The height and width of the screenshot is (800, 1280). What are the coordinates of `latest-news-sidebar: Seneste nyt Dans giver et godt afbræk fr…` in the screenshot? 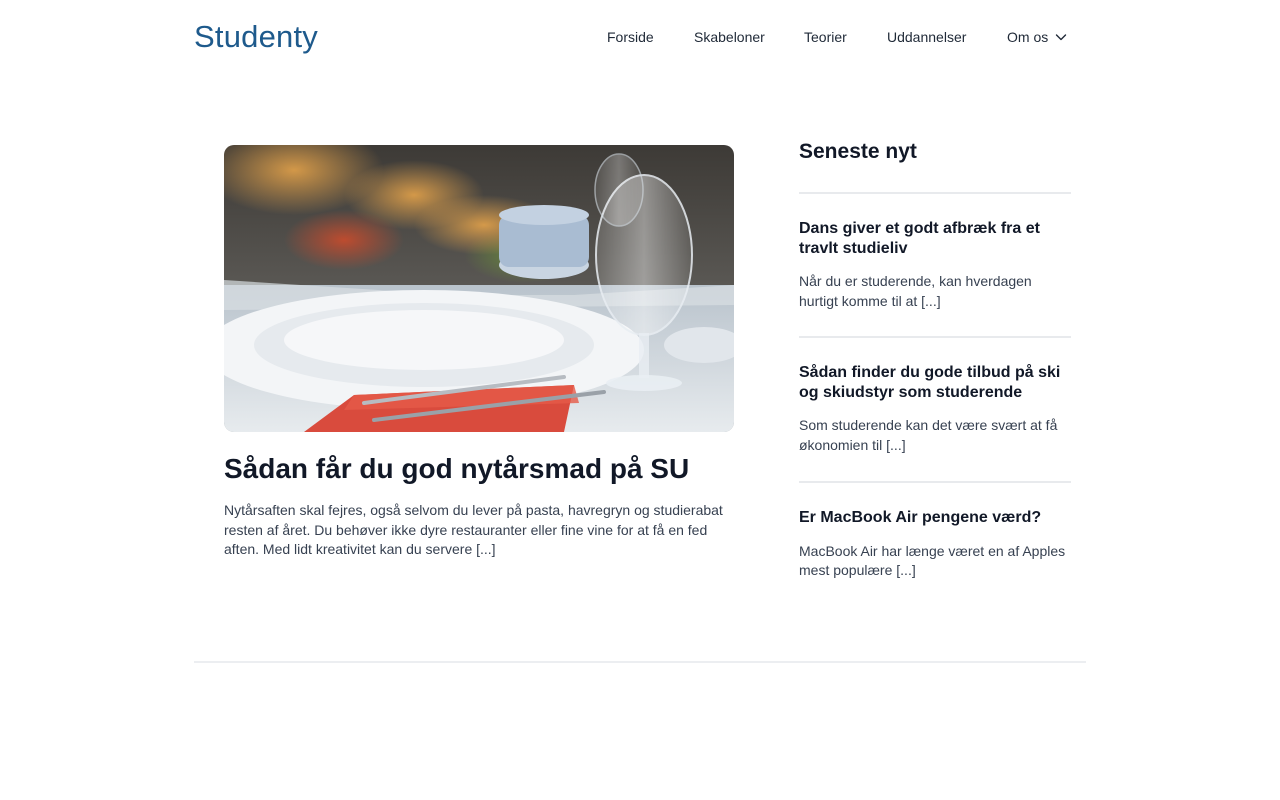 It's located at (935, 358).